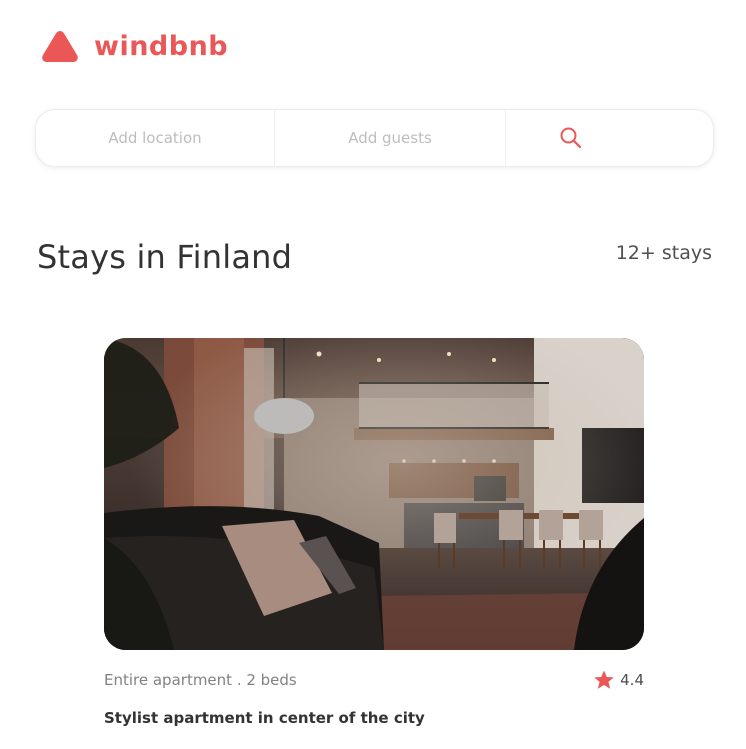  Describe the element at coordinates (60, 46) in the screenshot. I see `logo-triangle-icon` at that location.